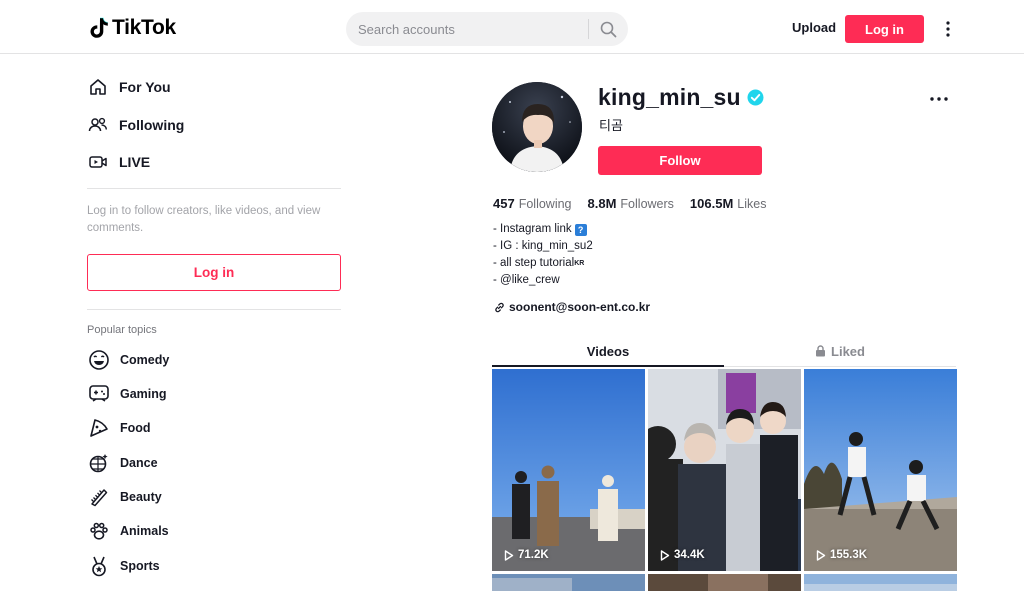 Image resolution: width=1024 pixels, height=591 pixels. I want to click on nav-live: LIVE, so click(118, 162).